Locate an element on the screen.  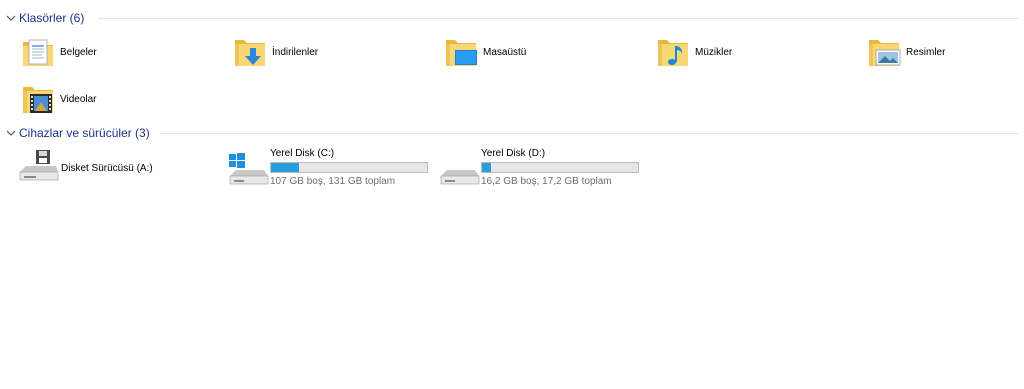
windows-drive-icon is located at coordinates (249, 169).